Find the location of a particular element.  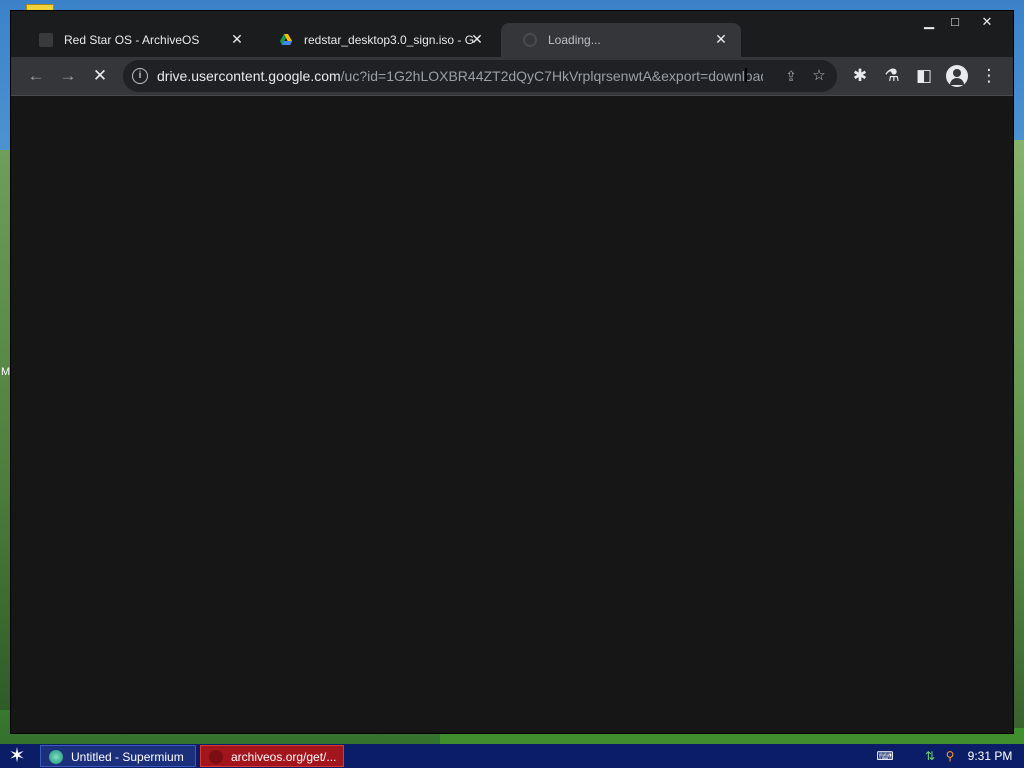

url-host: drive.usercontent.google.com is located at coordinates (249, 76).